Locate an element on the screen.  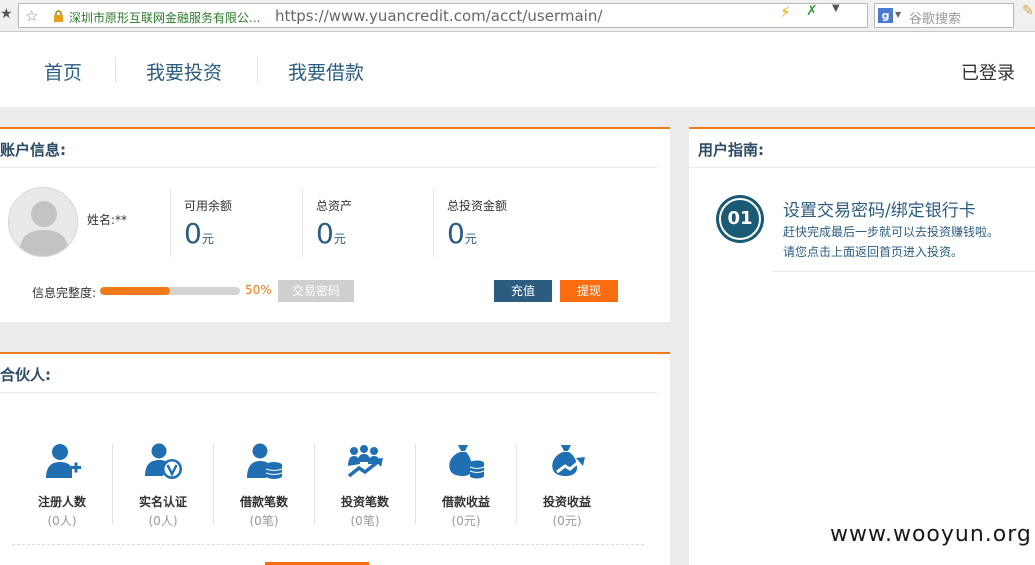
guide-step-title: 设置交易密码/绑定银行卡 is located at coordinates (879, 208).